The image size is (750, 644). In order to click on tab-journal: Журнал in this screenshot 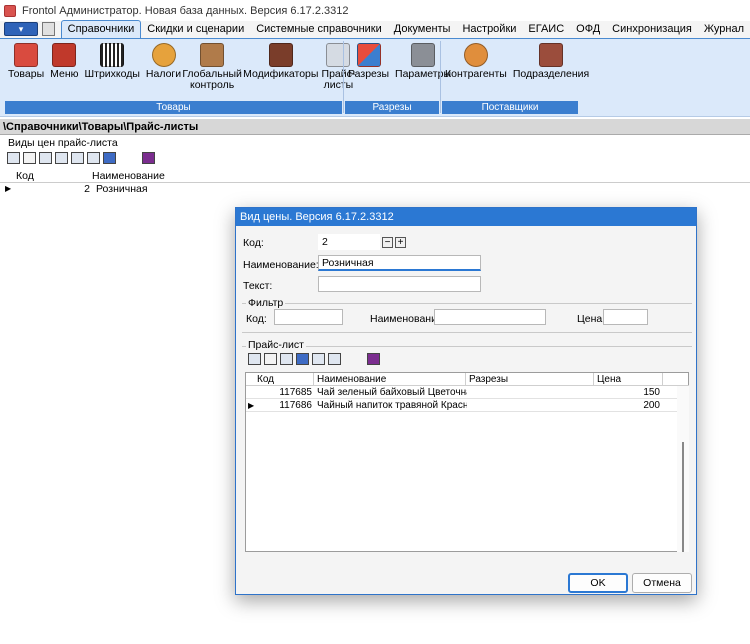, I will do `click(724, 29)`.